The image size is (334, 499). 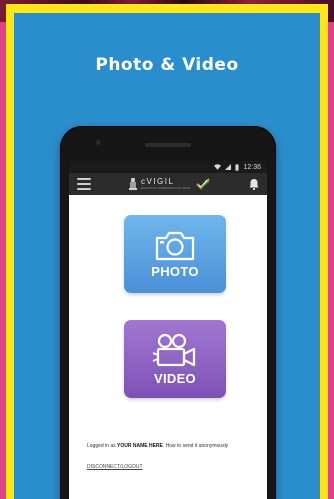 I want to click on brand-name: cVIGIL, so click(x=158, y=181).